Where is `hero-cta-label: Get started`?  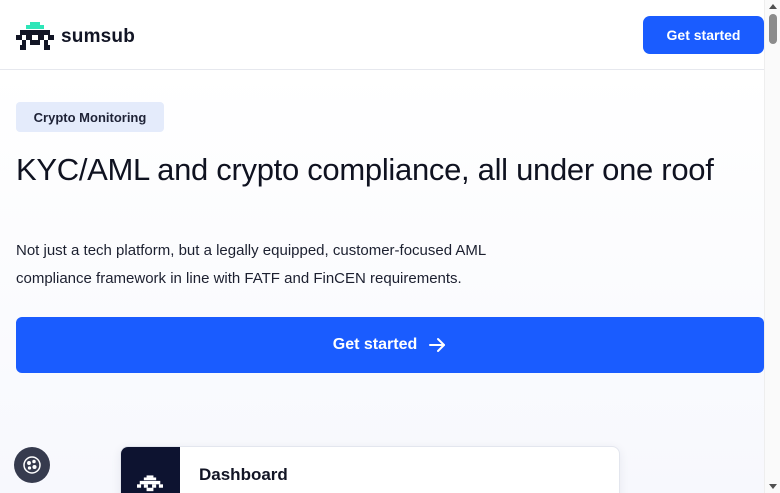 hero-cta-label: Get started is located at coordinates (375, 344).